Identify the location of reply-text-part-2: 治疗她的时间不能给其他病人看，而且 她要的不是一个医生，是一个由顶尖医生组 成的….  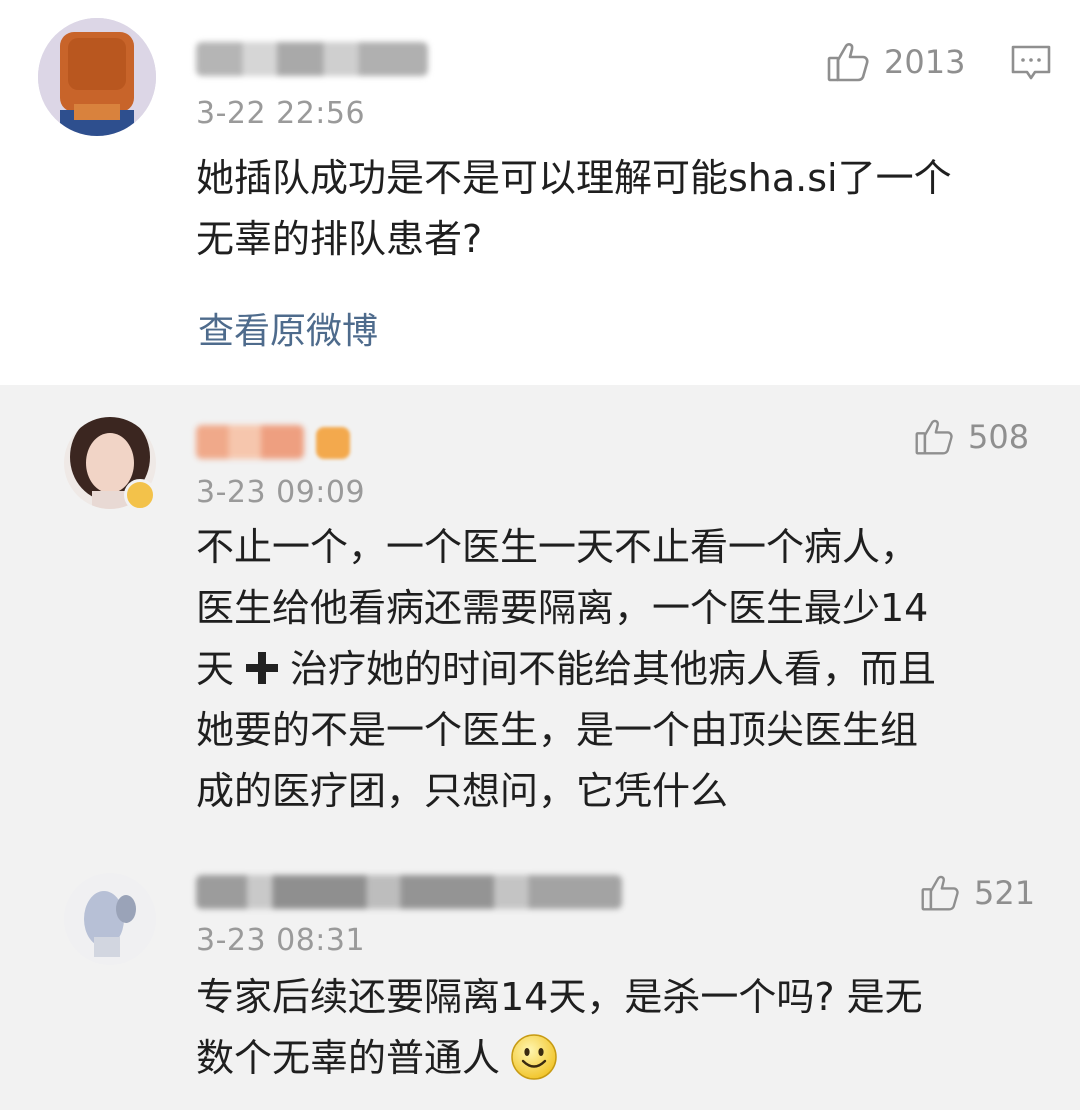
(566, 730).